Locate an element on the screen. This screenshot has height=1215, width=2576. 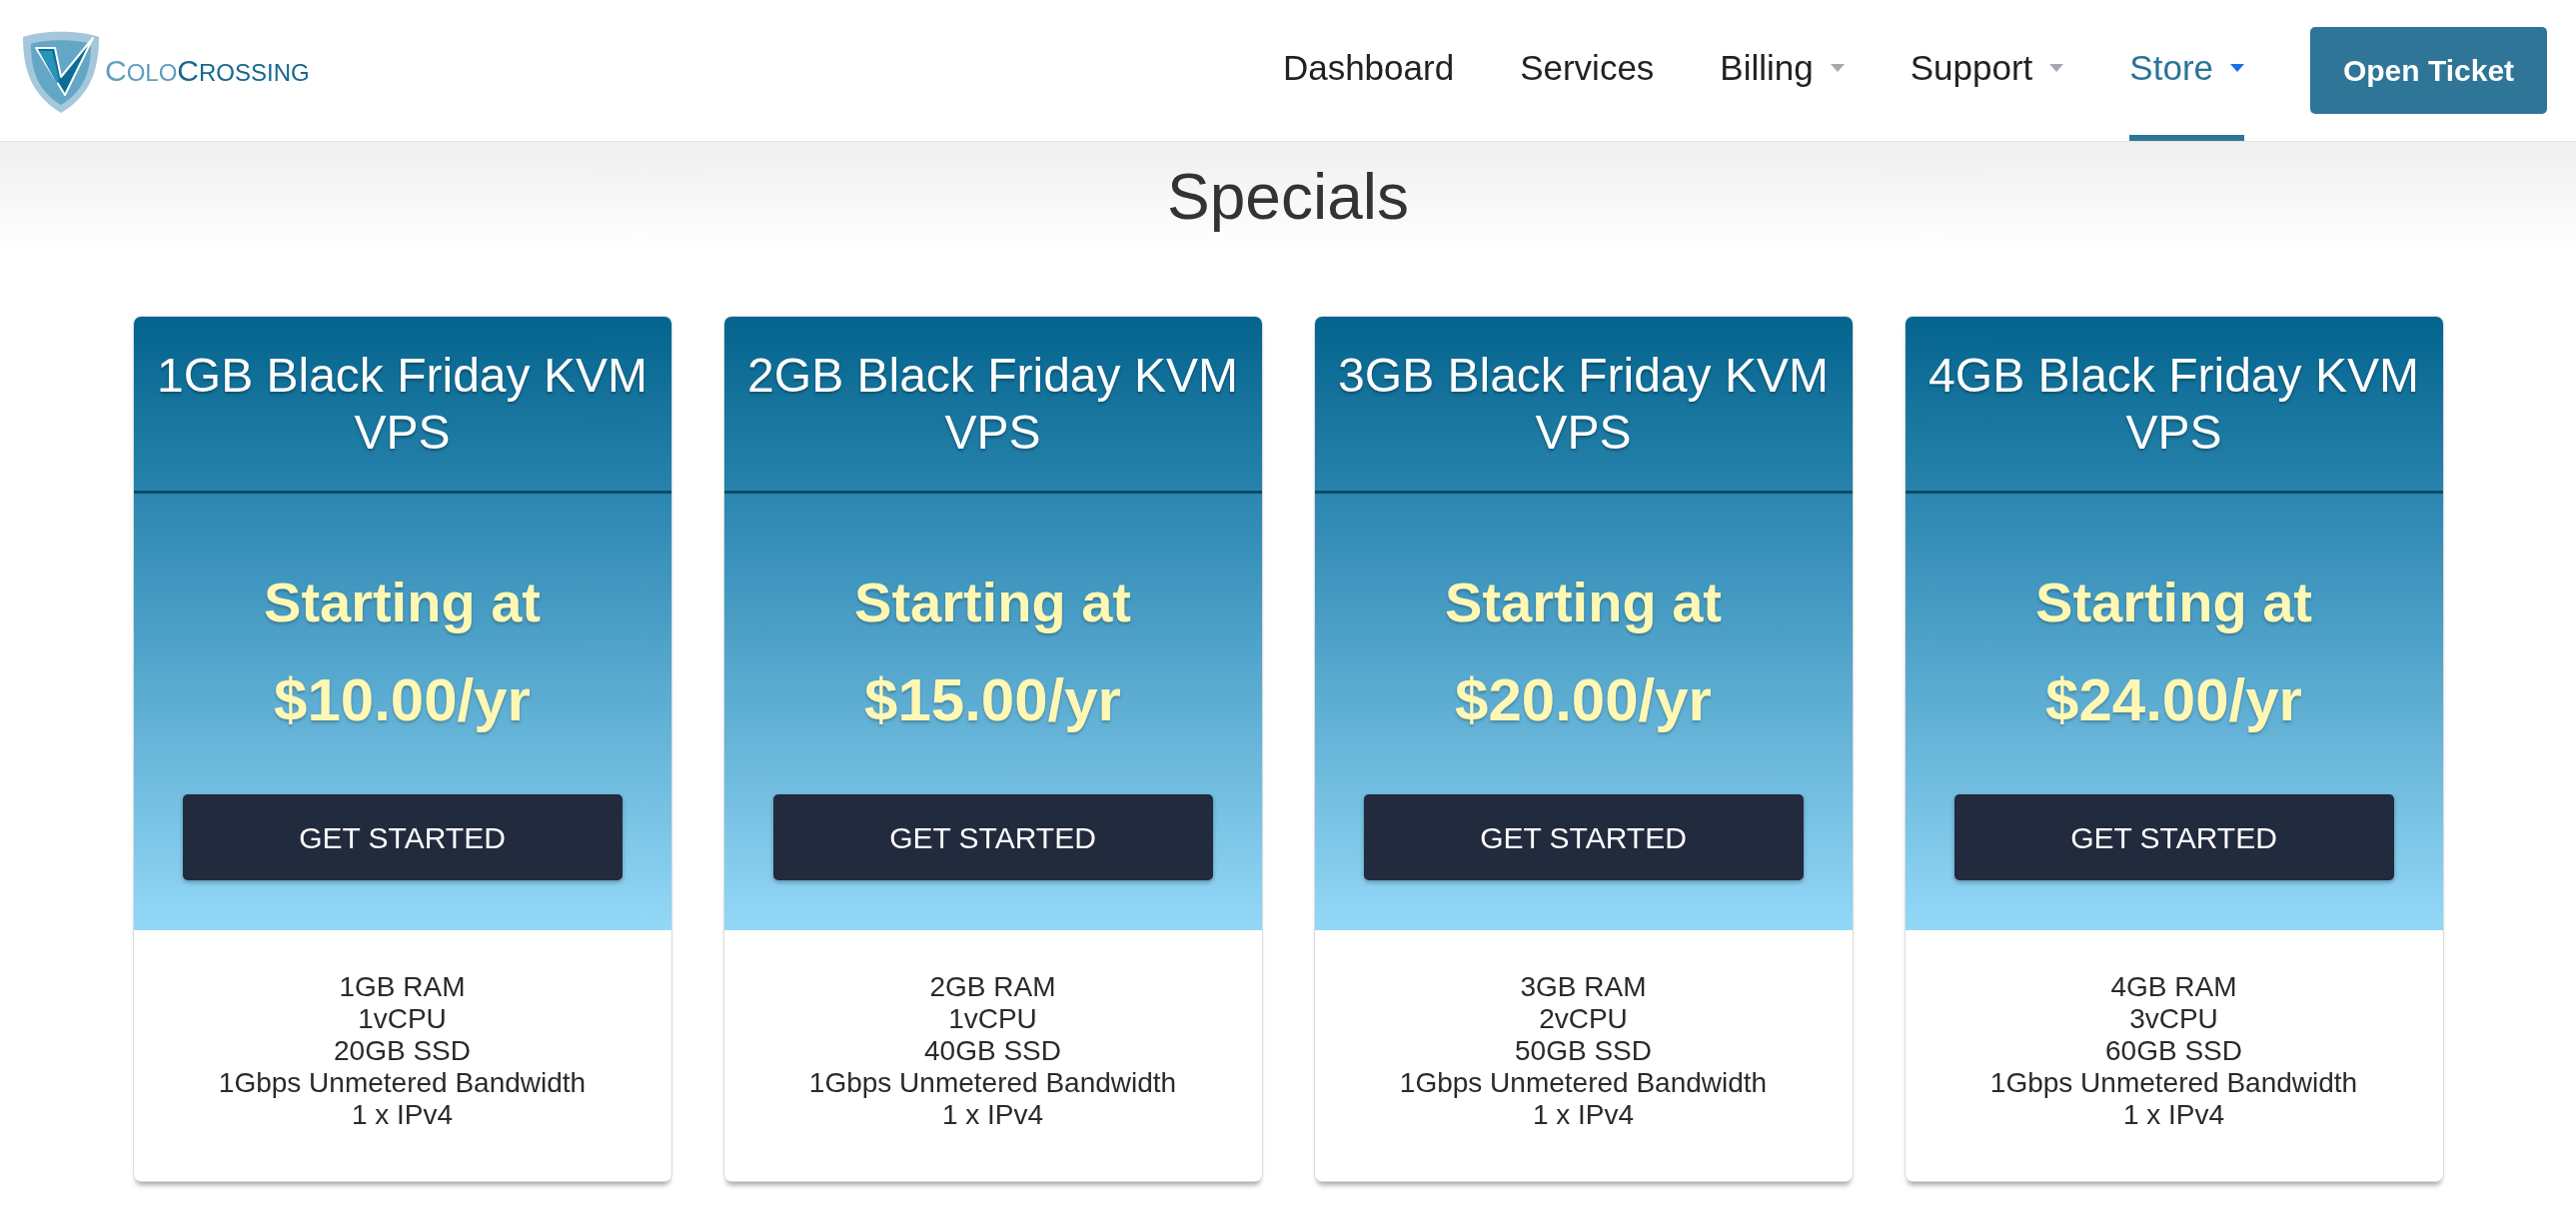
spec-text: 3vCPU is located at coordinates (2173, 1019).